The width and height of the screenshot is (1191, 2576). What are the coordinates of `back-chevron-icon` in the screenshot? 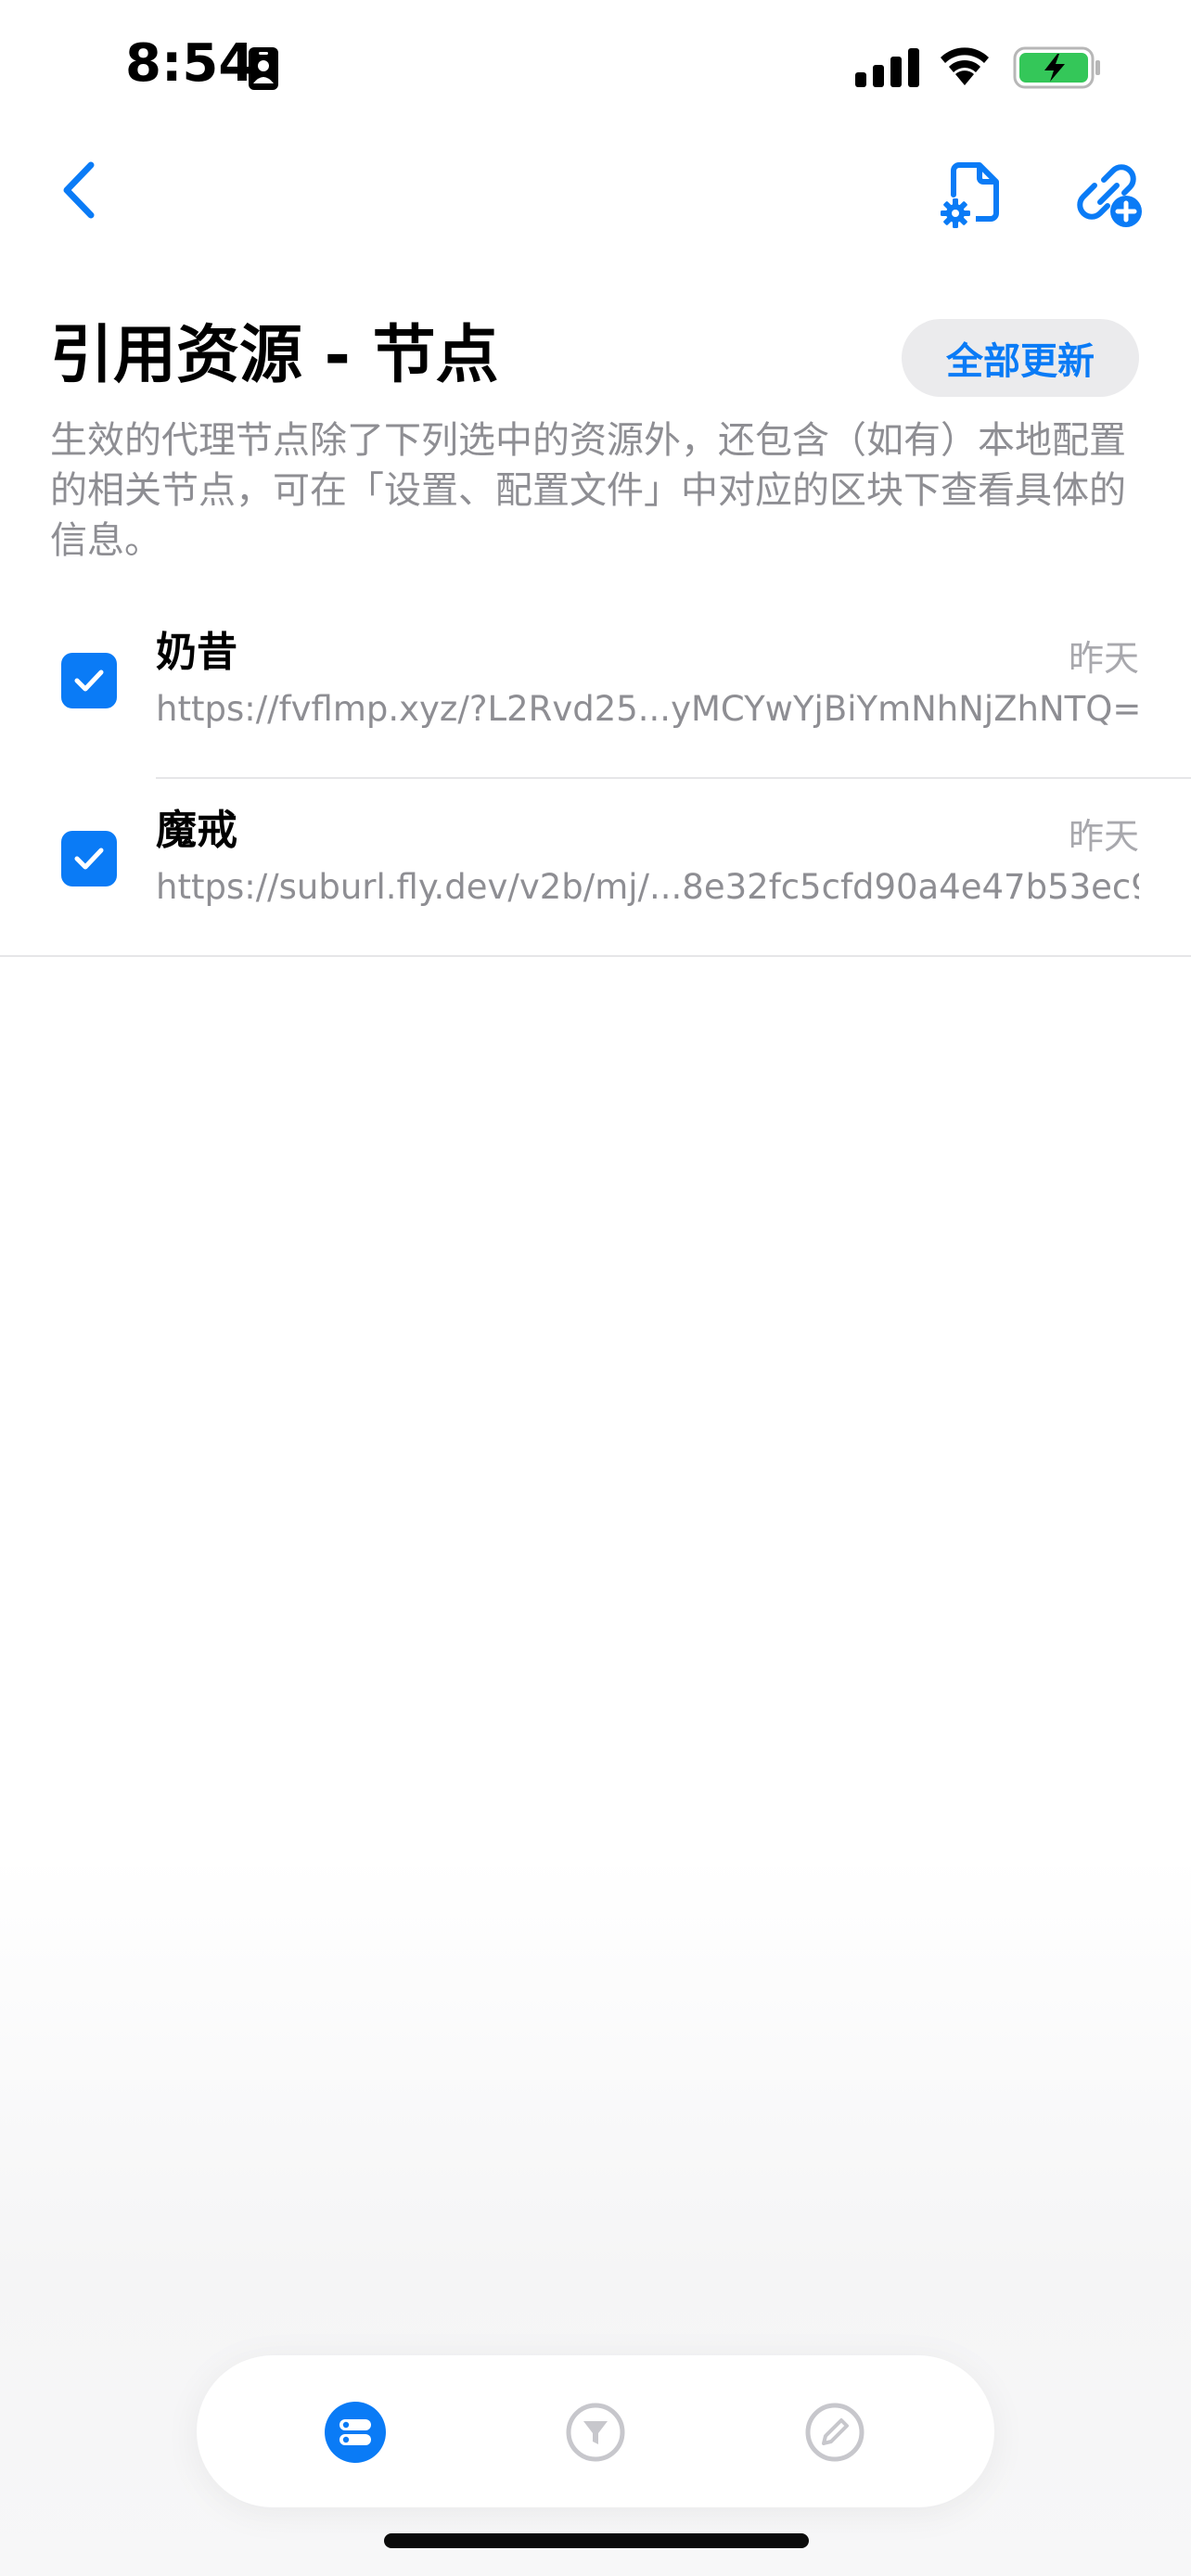 It's located at (79, 190).